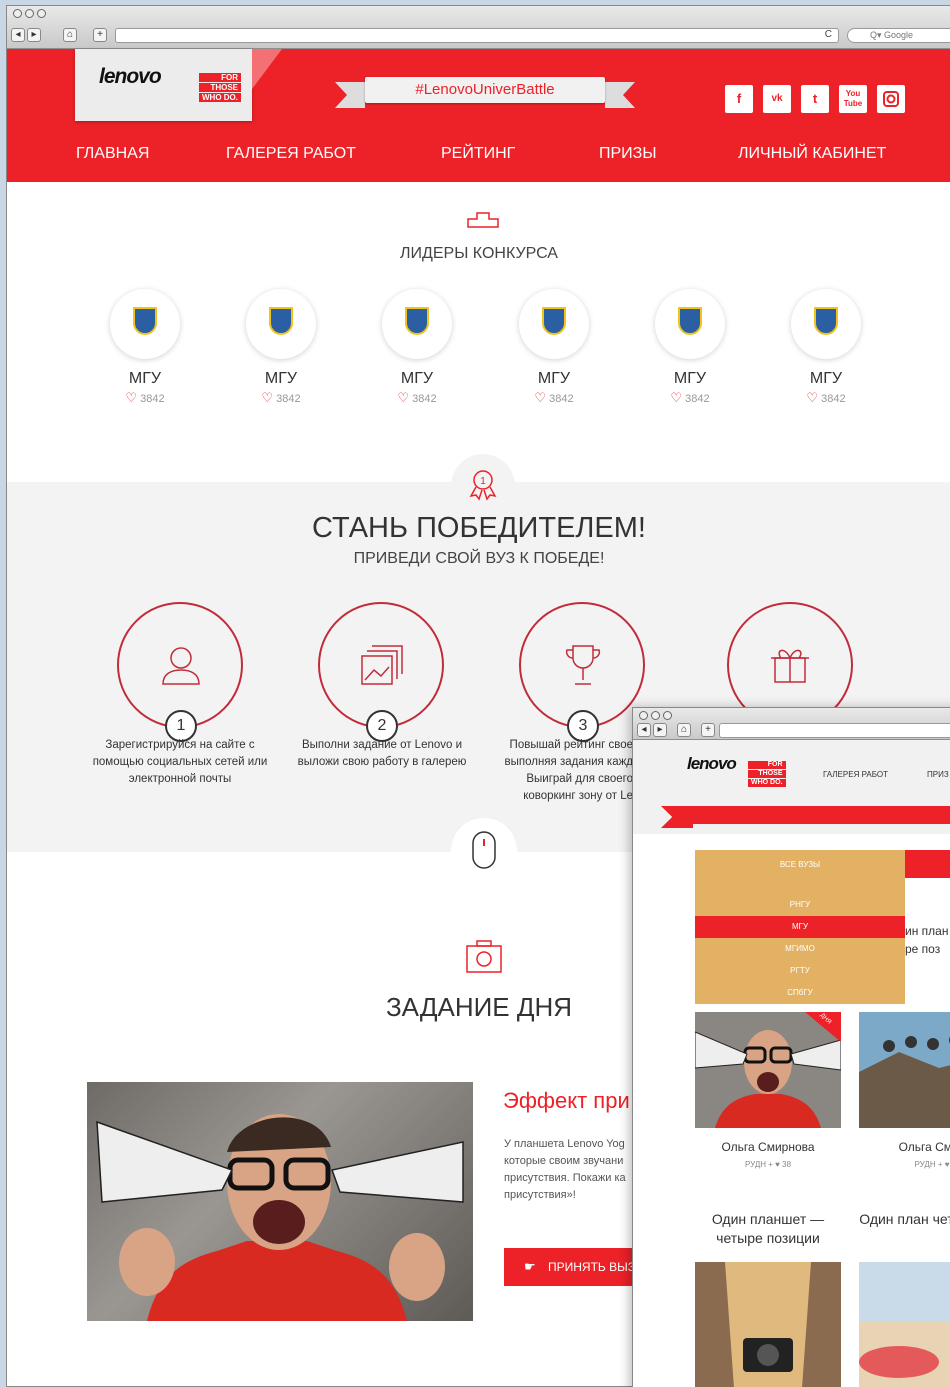  What do you see at coordinates (834, 730) in the screenshot?
I see `address-bar` at bounding box center [834, 730].